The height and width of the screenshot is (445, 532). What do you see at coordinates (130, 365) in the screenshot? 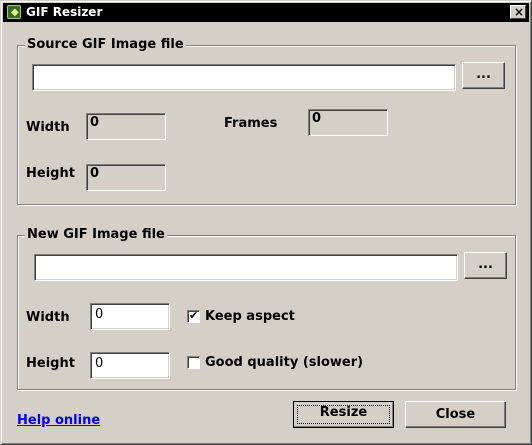
I see `target-height-input: 0` at bounding box center [130, 365].